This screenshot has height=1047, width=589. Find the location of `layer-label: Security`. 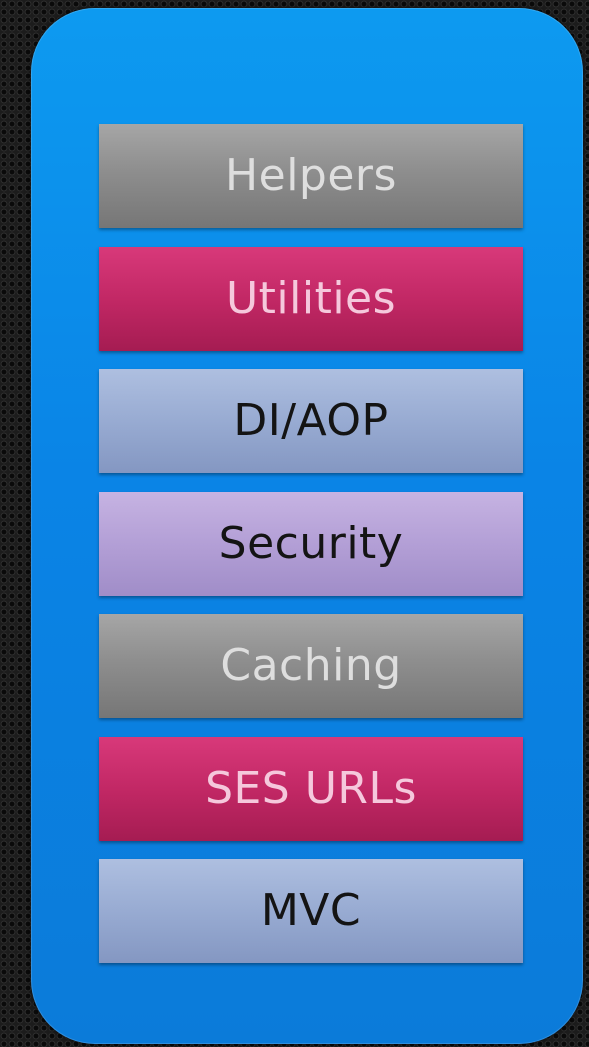

layer-label: Security is located at coordinates (311, 543).